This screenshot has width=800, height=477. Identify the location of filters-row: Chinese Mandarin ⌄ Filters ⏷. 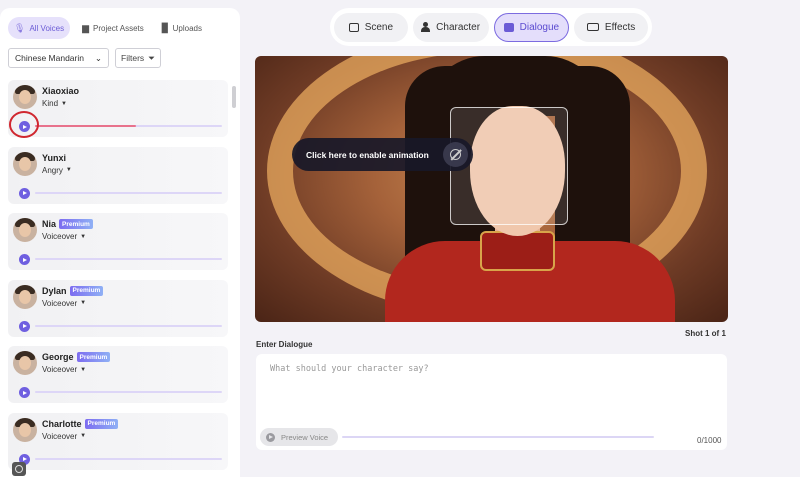
(84, 58).